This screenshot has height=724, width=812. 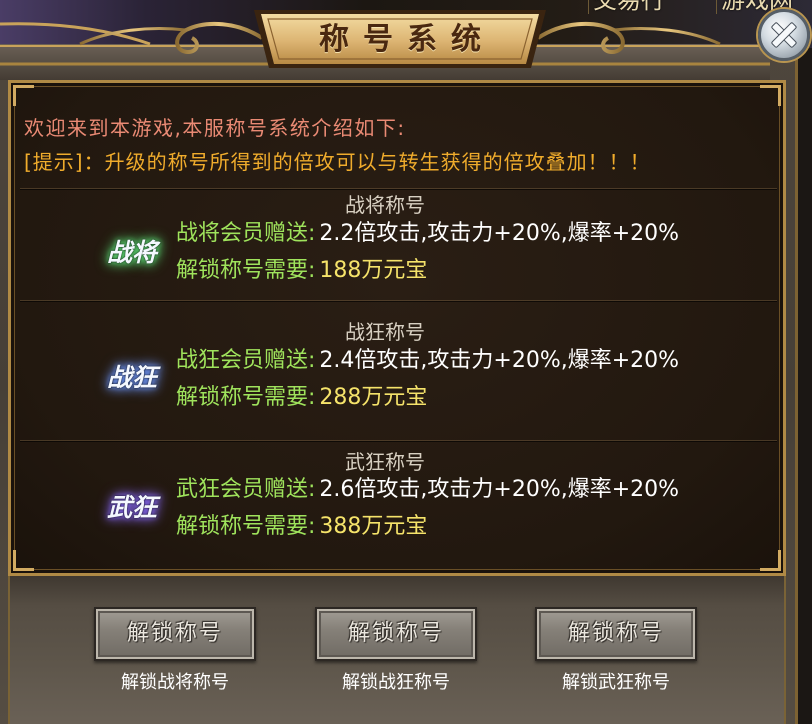 What do you see at coordinates (131, 507) in the screenshot?
I see `title-badge-icon: 武狂` at bounding box center [131, 507].